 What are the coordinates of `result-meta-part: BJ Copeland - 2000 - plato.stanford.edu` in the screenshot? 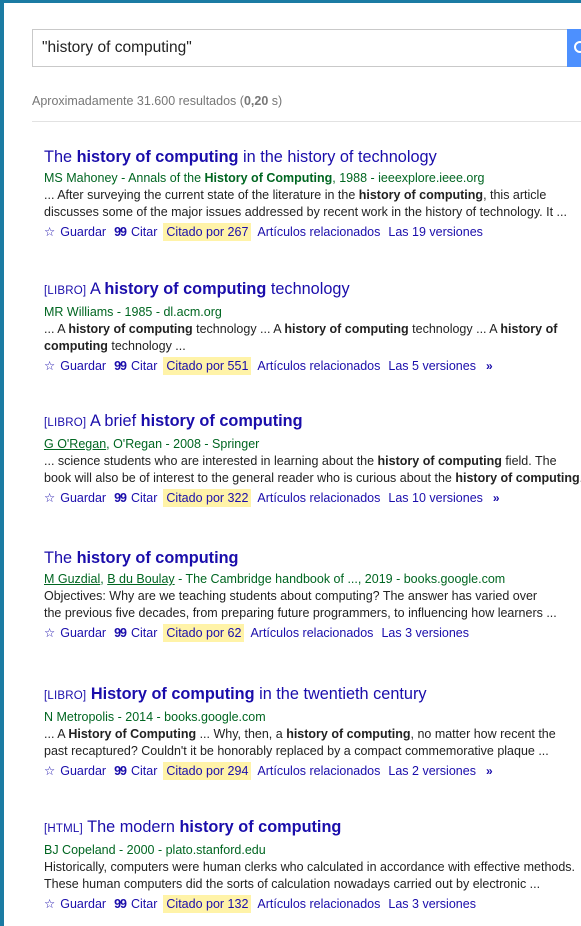 It's located at (155, 850).